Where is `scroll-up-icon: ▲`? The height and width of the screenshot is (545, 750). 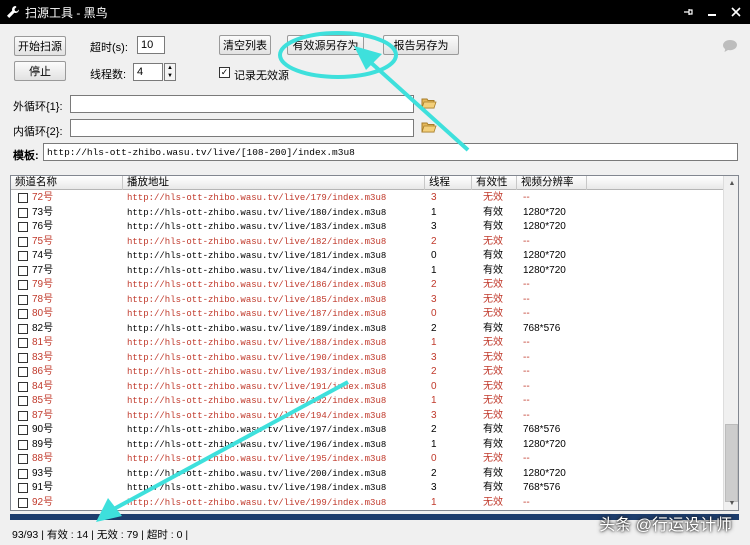
scroll-up-icon: ▲ is located at coordinates (731, 183).